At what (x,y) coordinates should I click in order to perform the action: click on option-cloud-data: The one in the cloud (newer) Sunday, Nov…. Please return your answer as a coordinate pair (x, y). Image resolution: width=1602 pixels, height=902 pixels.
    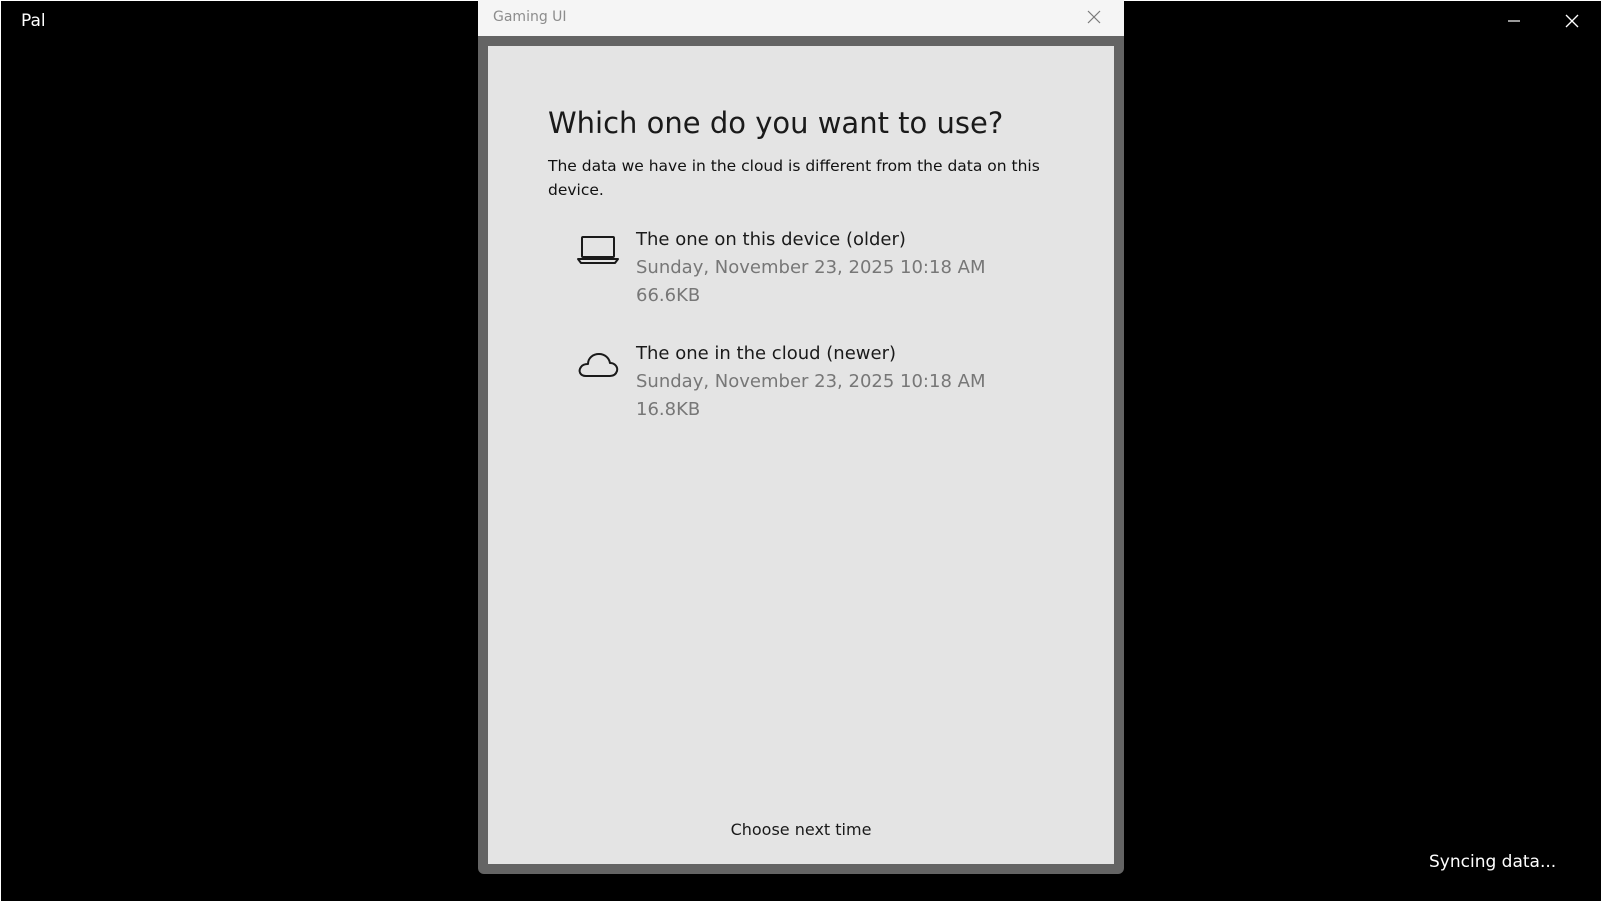
    Looking at the image, I should click on (808, 384).